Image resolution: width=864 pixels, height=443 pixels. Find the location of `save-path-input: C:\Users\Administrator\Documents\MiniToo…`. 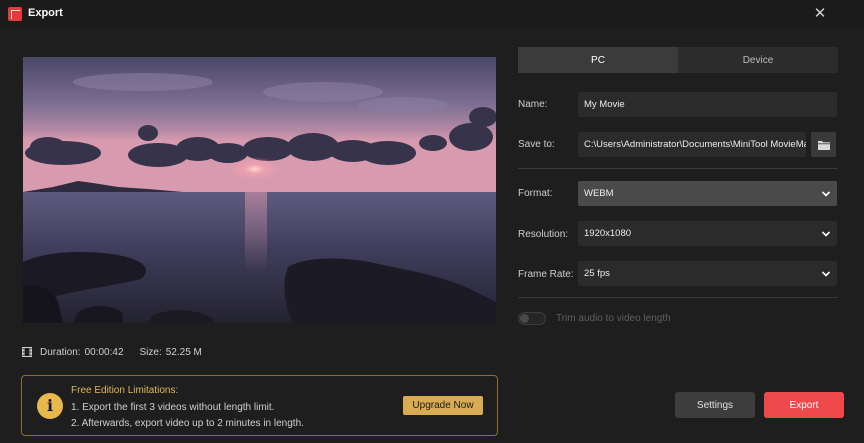

save-path-input: C:\Users\Administrator\Documents\MiniToo… is located at coordinates (692, 144).